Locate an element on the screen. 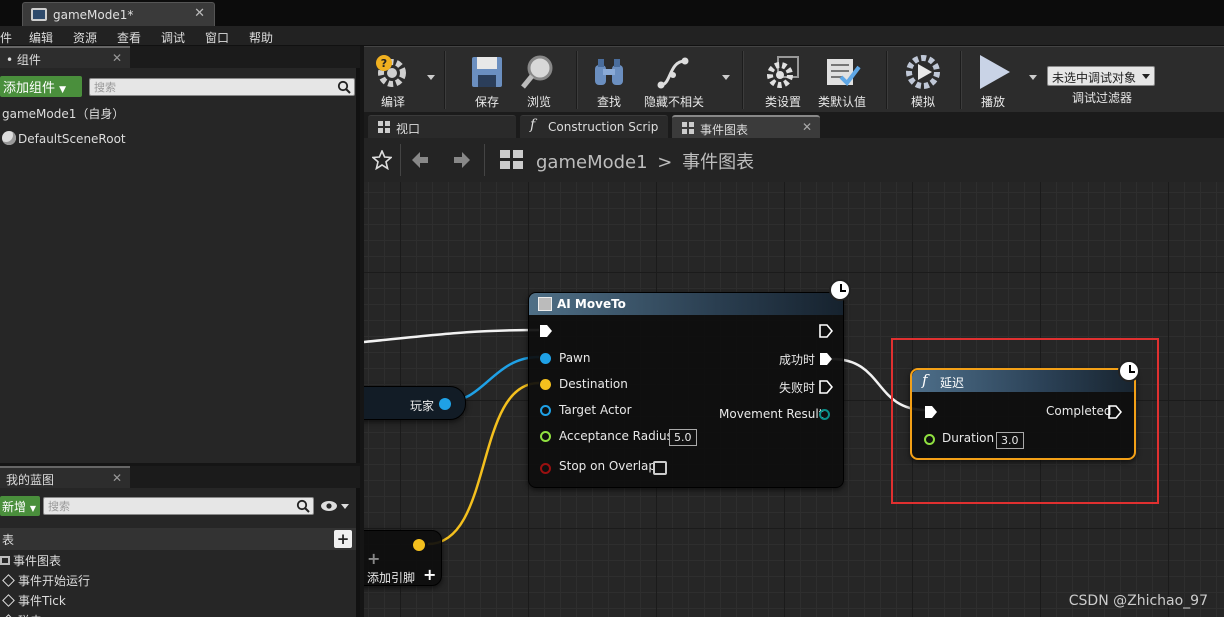  new-button: 新增 ▼ is located at coordinates (20, 506).